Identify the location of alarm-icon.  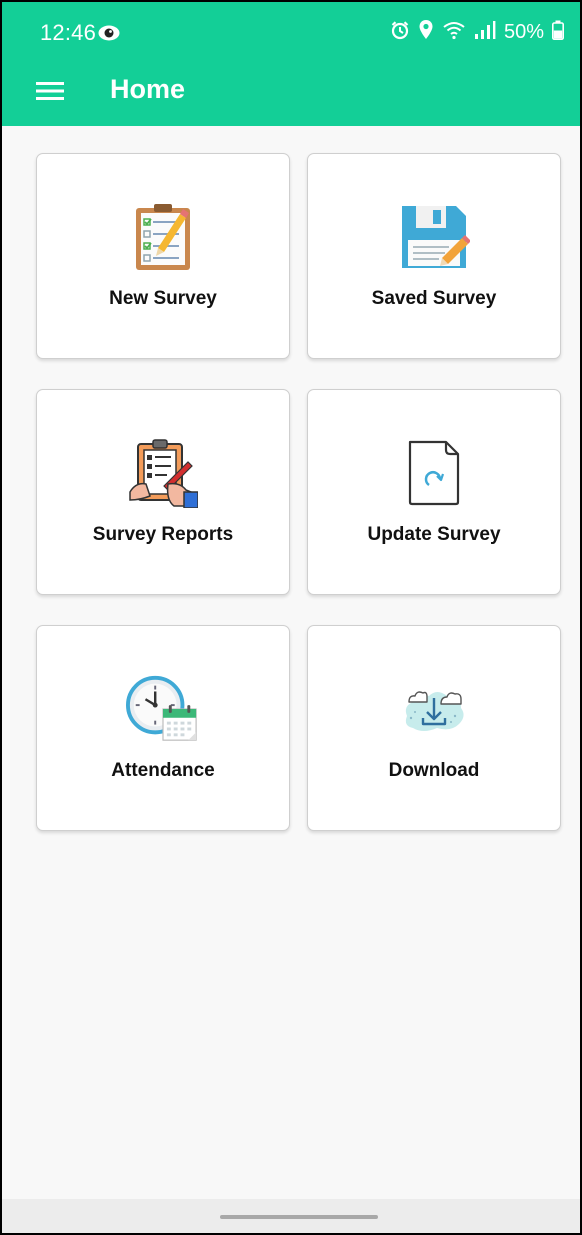
(400, 33).